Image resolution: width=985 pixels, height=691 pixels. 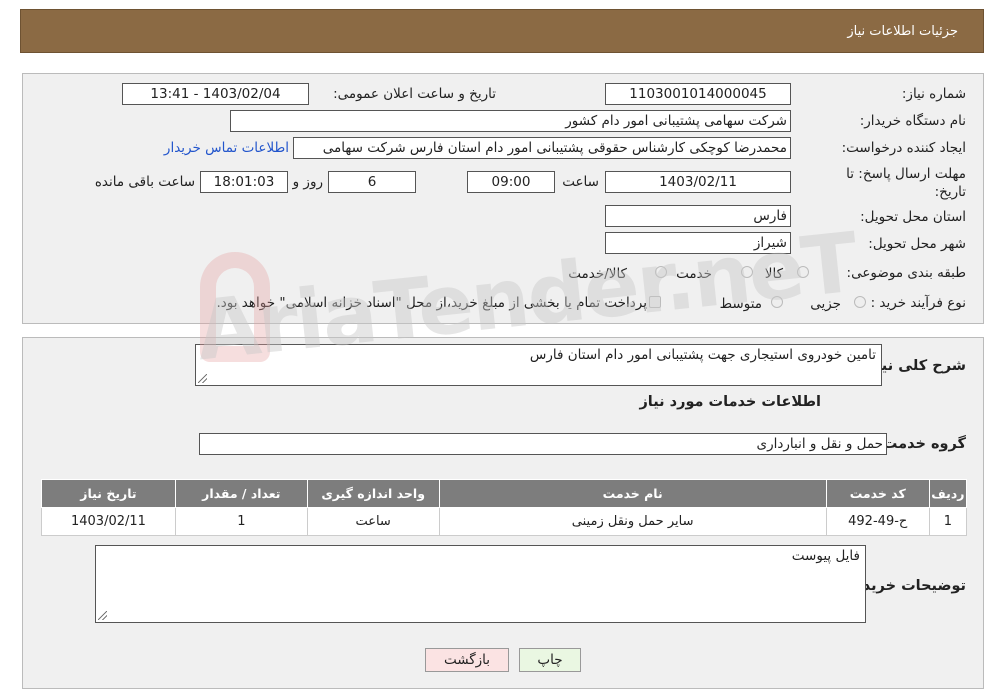 I want to click on category-option-goods: کالا, so click(x=773, y=274).